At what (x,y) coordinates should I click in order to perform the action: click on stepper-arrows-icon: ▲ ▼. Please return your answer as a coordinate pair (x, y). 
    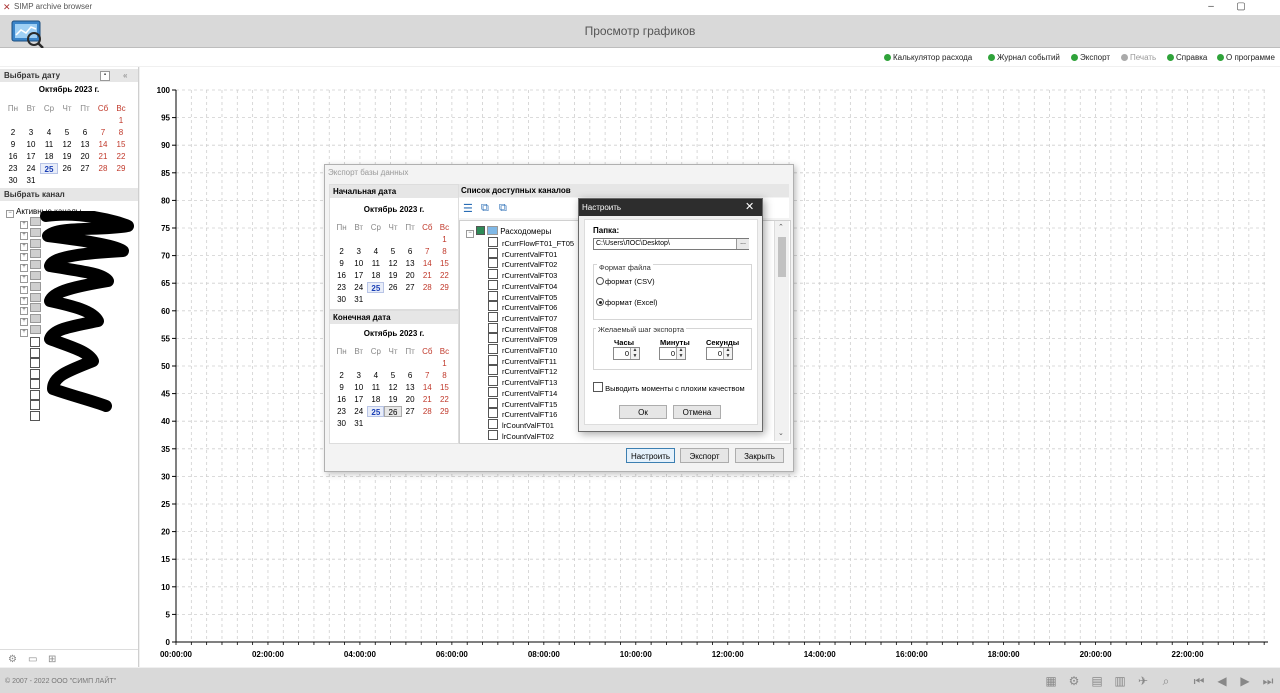
    Looking at the image, I should click on (680, 353).